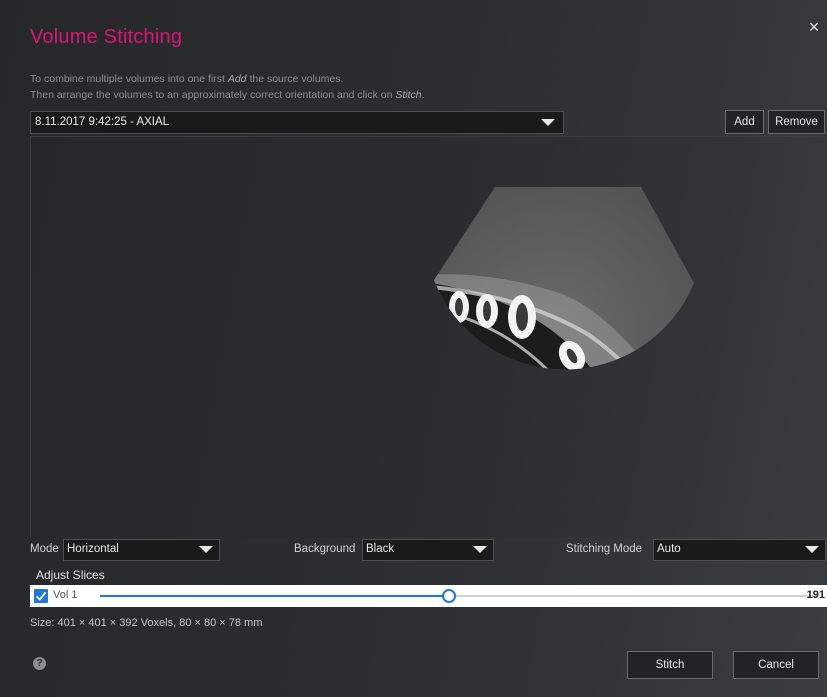  Describe the element at coordinates (297, 122) in the screenshot. I see `volume-select: 8.11.2017 9:42:25 - AXIAL` at that location.